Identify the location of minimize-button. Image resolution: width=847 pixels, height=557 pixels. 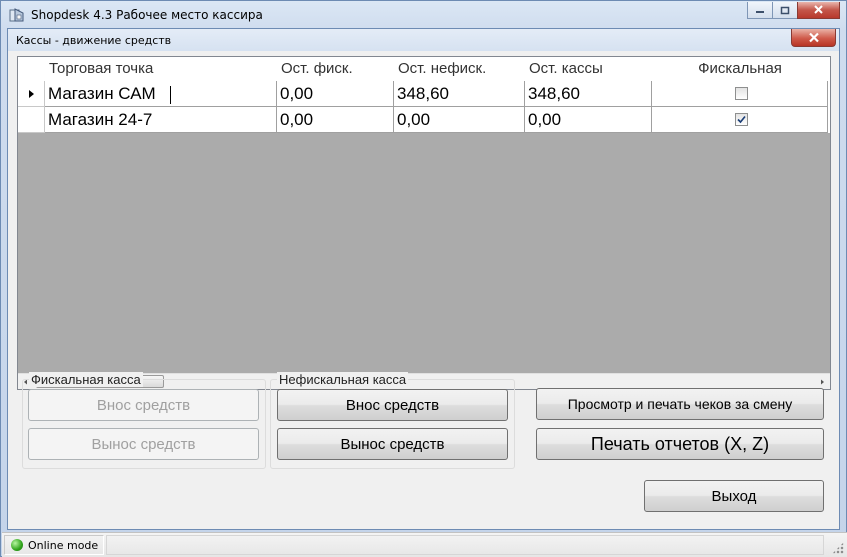
(760, 10).